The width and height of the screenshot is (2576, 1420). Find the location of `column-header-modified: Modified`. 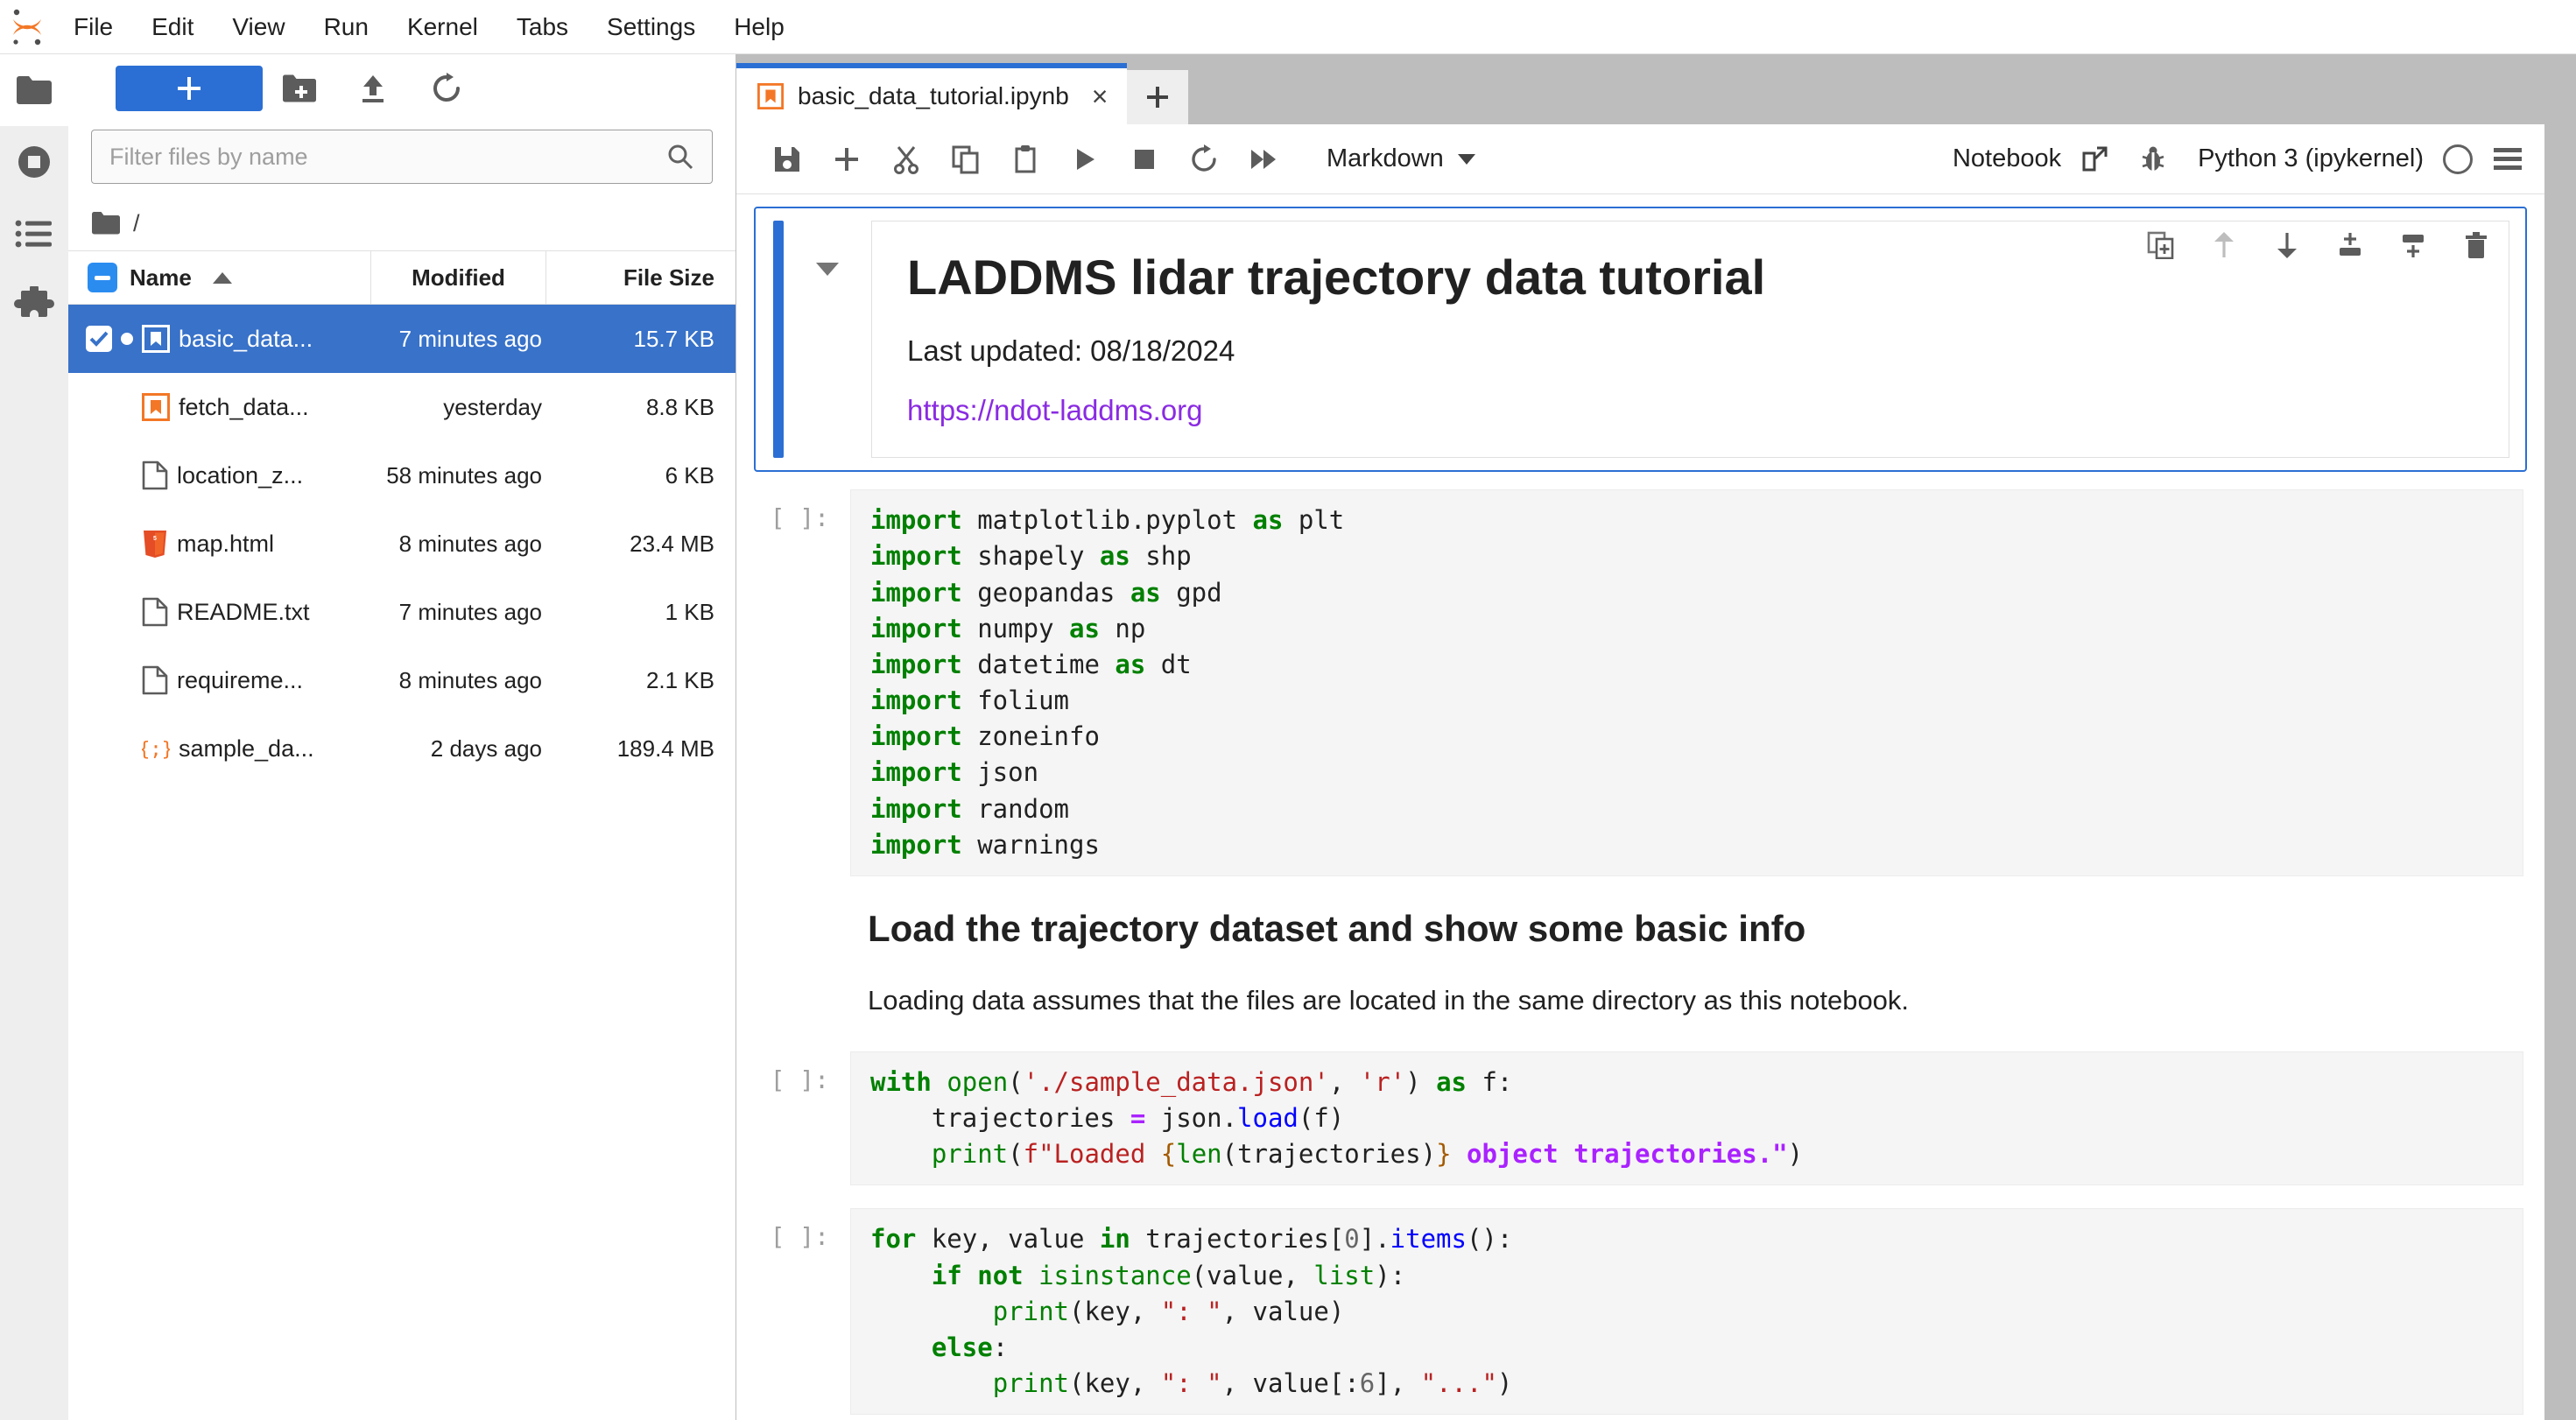

column-header-modified: Modified is located at coordinates (457, 278).